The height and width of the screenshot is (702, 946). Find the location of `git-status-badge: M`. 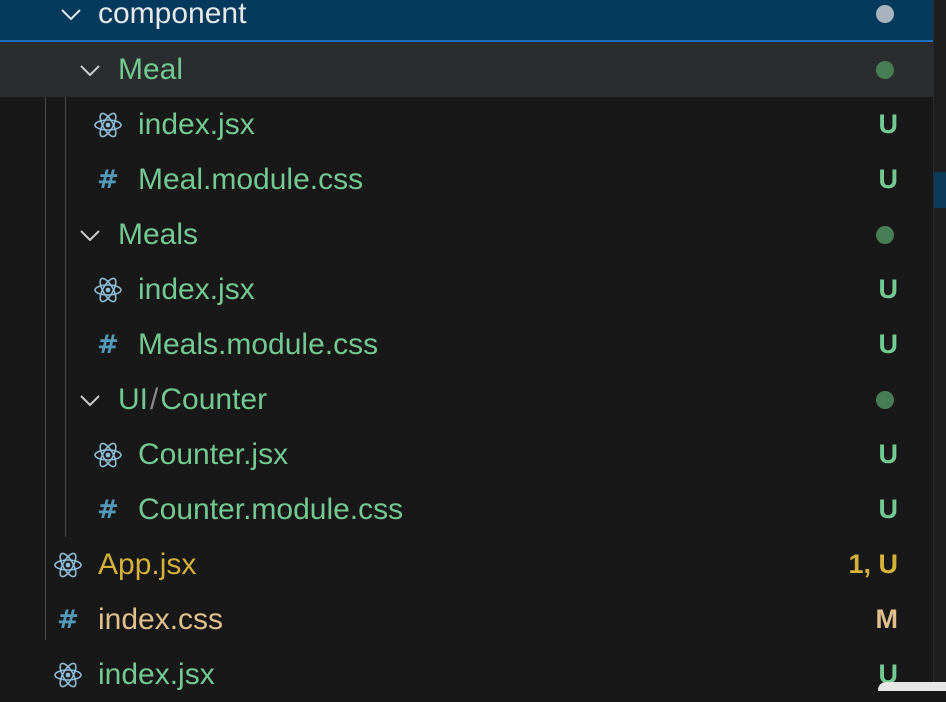

git-status-badge: M is located at coordinates (887, 619).